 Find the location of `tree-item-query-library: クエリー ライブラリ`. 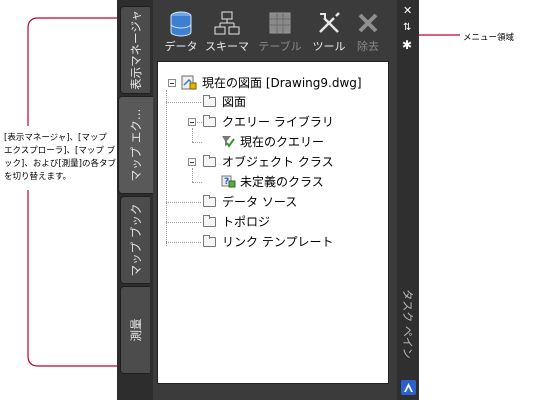

tree-item-query-library: クエリー ライブラリ is located at coordinates (278, 122).